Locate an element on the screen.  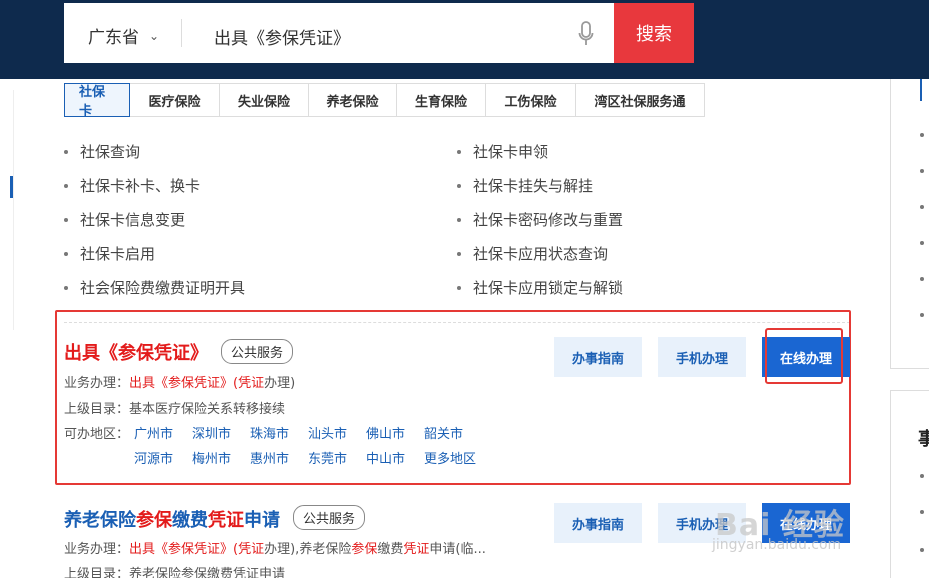
right-sidebar-panel is located at coordinates (909, 224).